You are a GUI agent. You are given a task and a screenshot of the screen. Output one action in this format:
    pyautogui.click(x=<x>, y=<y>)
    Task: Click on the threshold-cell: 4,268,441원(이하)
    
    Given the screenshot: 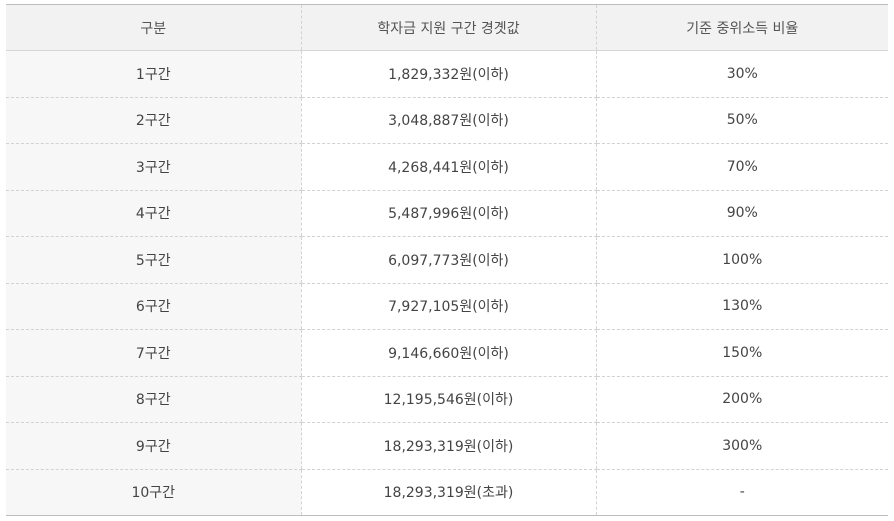 What is the action you would take?
    pyautogui.click(x=448, y=167)
    